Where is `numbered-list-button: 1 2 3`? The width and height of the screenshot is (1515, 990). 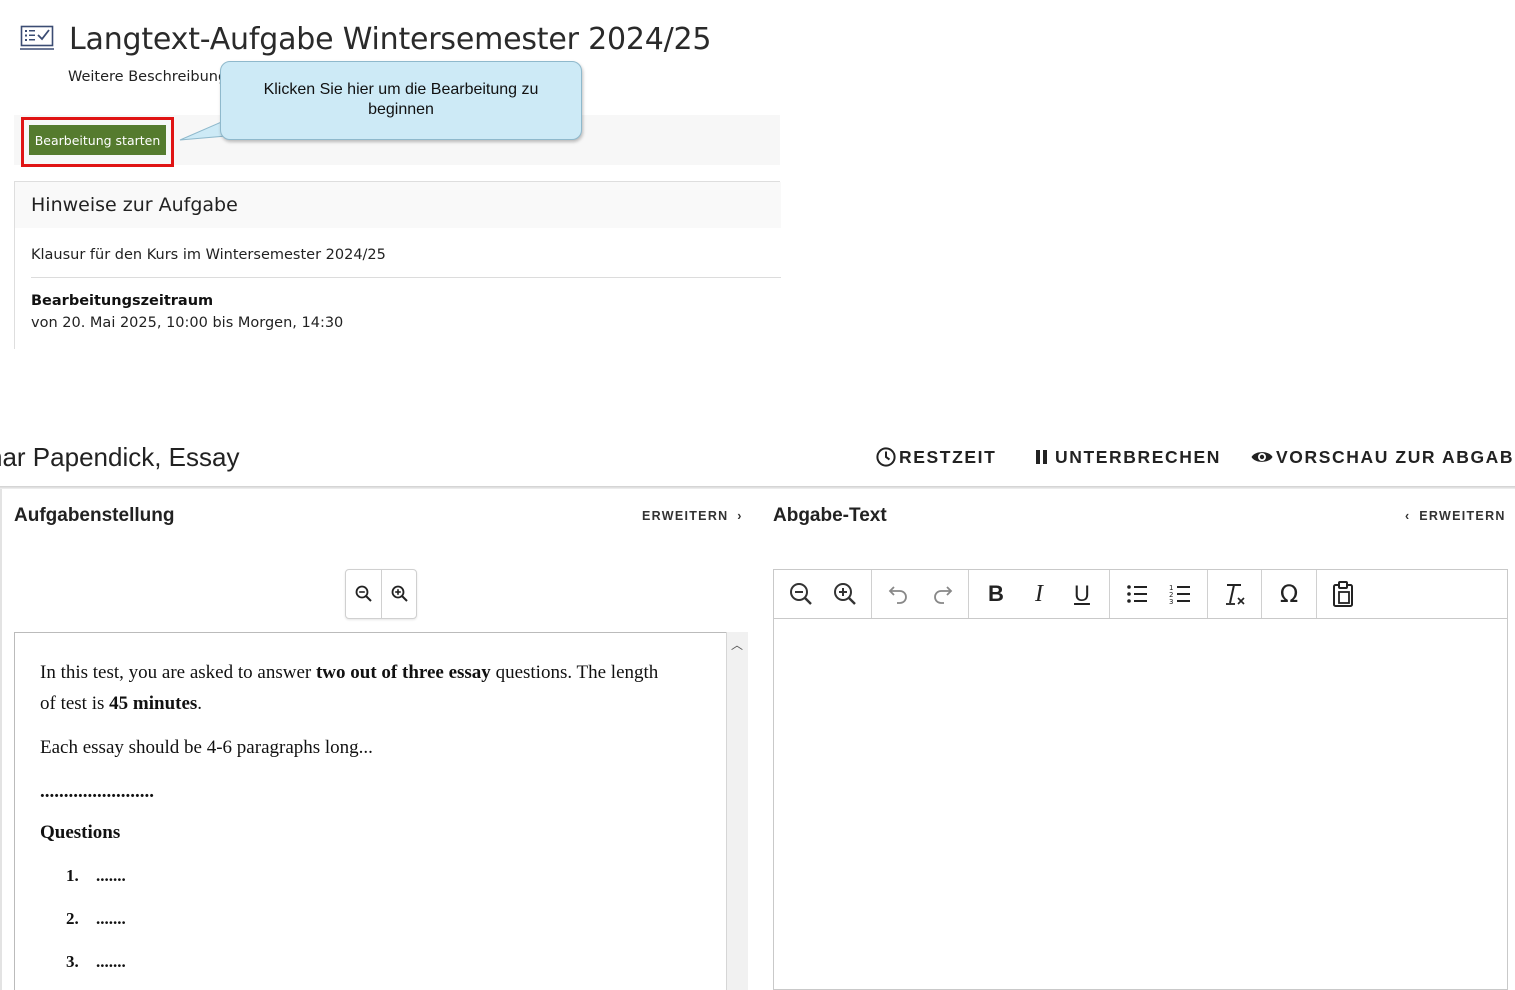
numbered-list-button: 1 2 3 is located at coordinates (1180, 594).